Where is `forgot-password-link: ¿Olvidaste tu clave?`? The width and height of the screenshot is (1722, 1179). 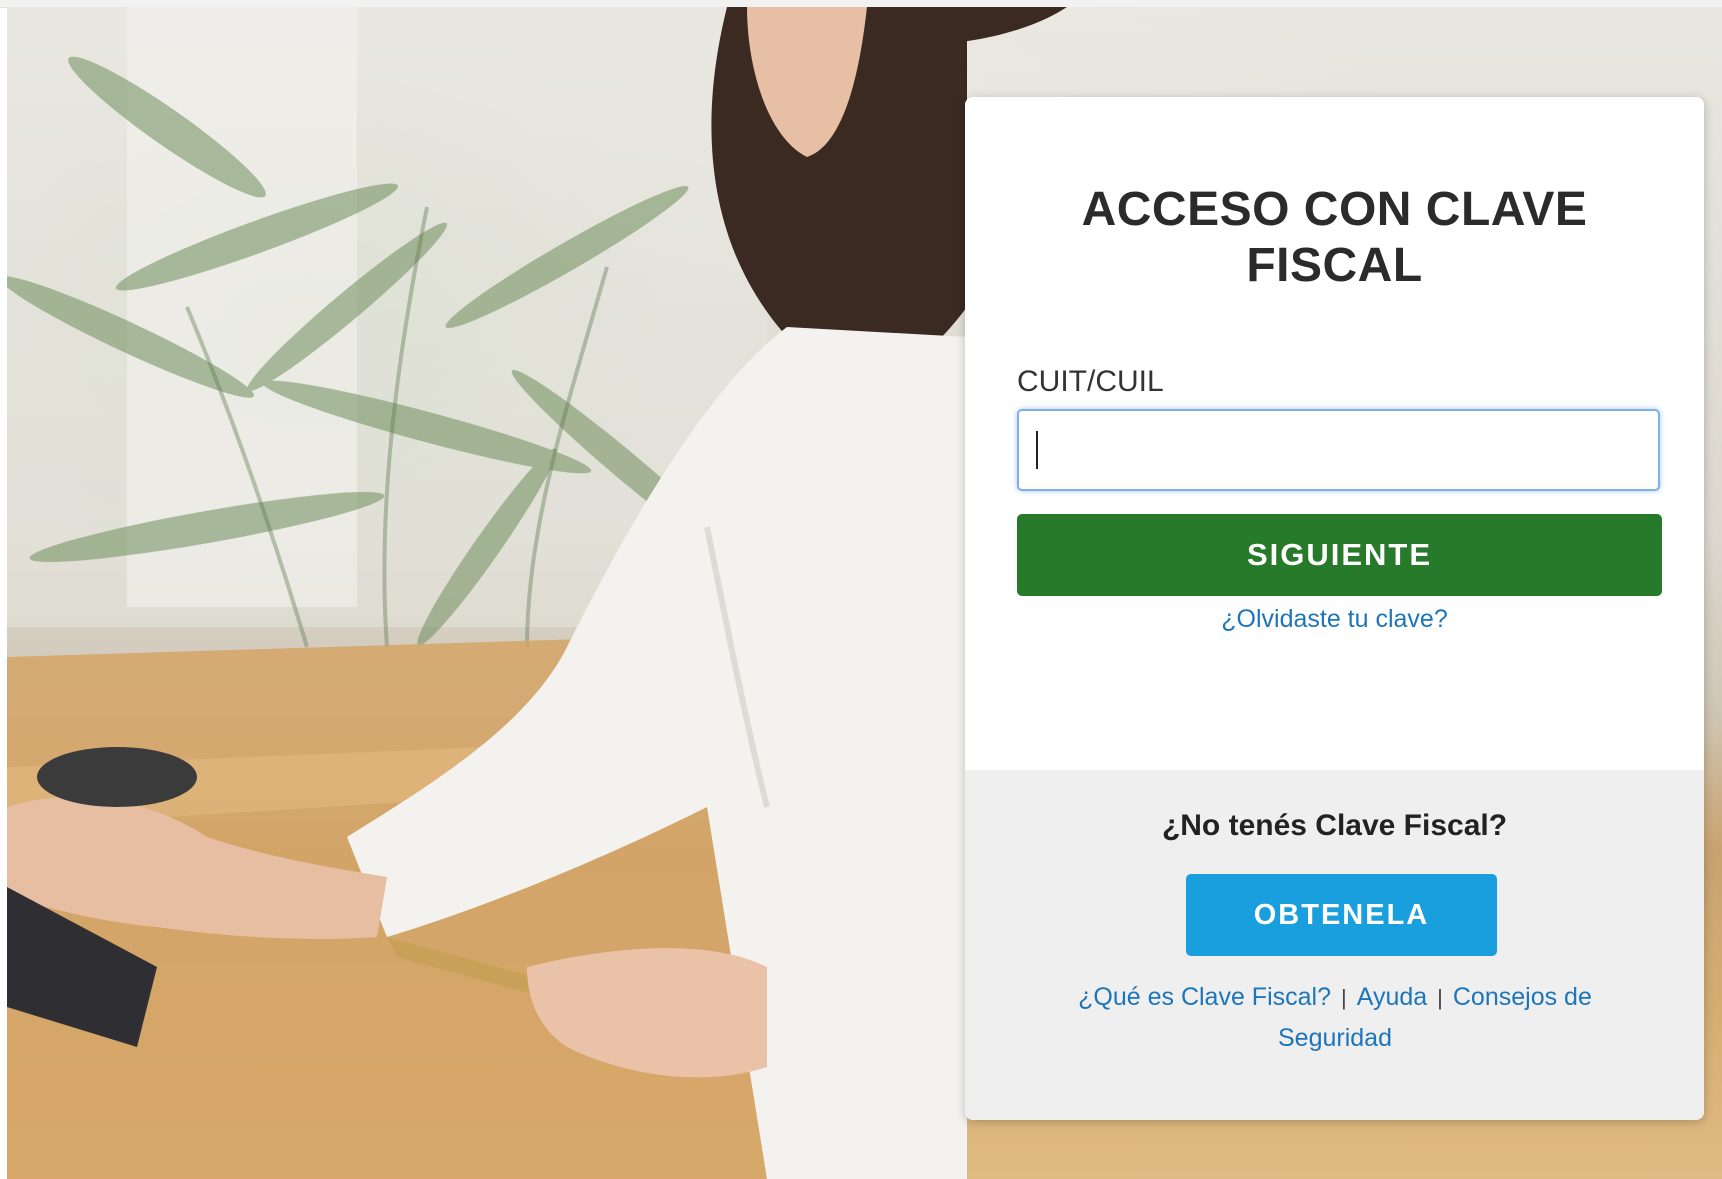 forgot-password-link: ¿Olvidaste tu clave? is located at coordinates (1334, 619).